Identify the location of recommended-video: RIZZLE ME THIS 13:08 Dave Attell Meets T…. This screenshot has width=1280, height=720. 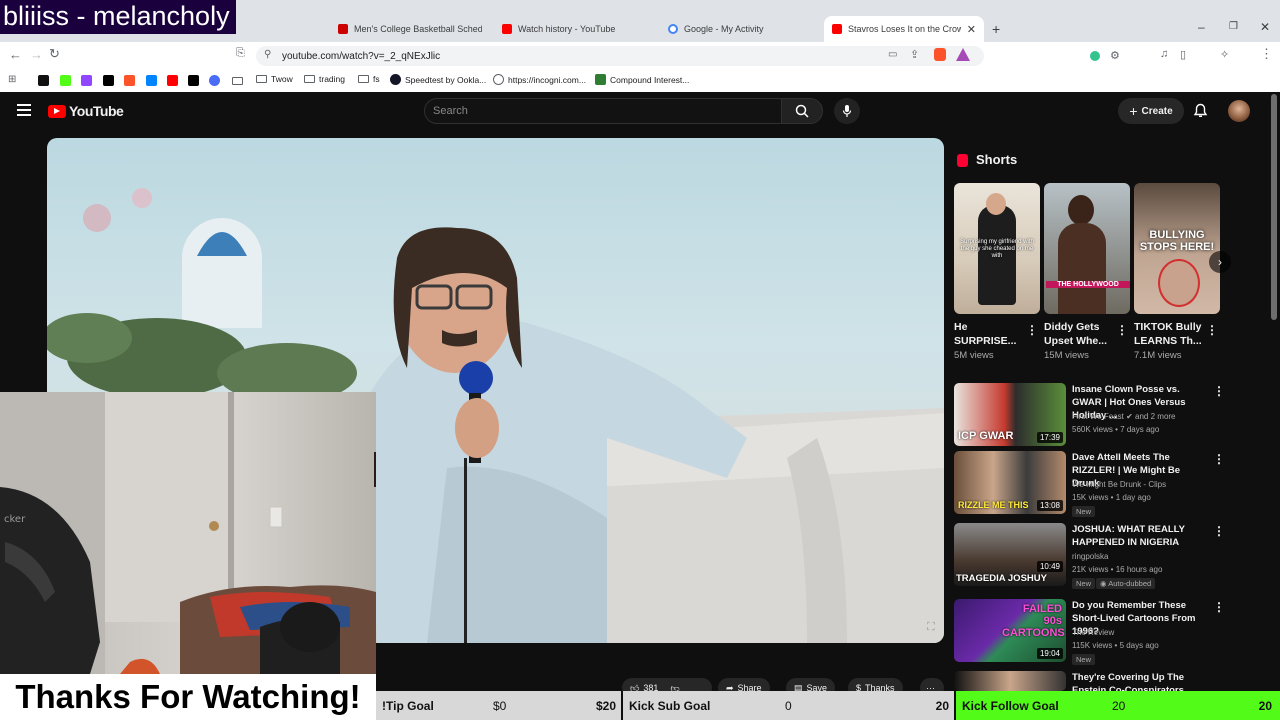
(1104, 484).